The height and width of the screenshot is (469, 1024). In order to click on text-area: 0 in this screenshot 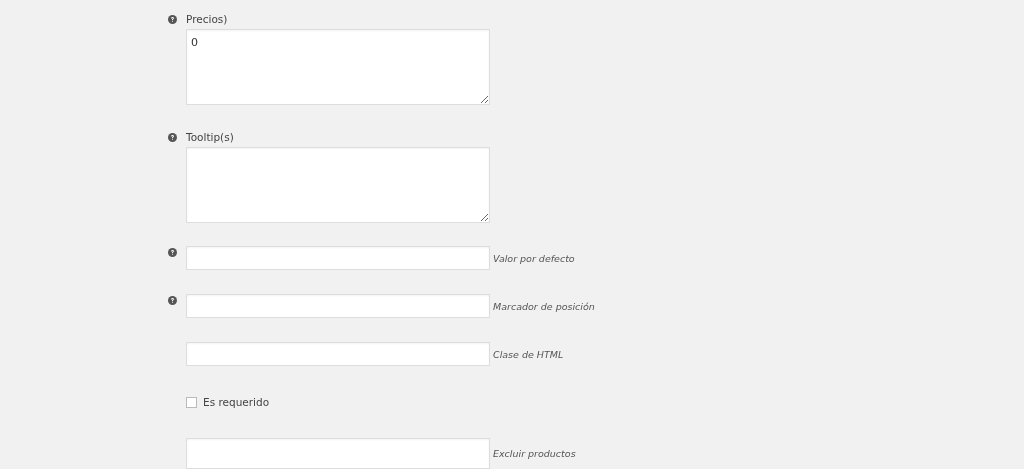, I will do `click(338, 67)`.